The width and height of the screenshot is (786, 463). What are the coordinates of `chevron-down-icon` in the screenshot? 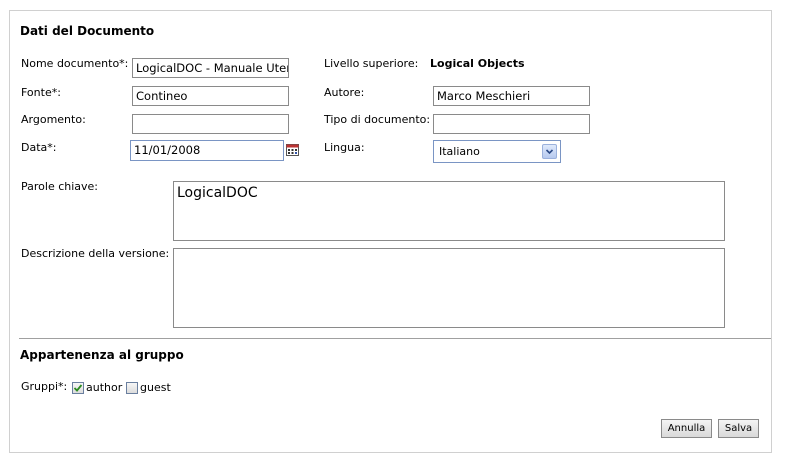 It's located at (549, 151).